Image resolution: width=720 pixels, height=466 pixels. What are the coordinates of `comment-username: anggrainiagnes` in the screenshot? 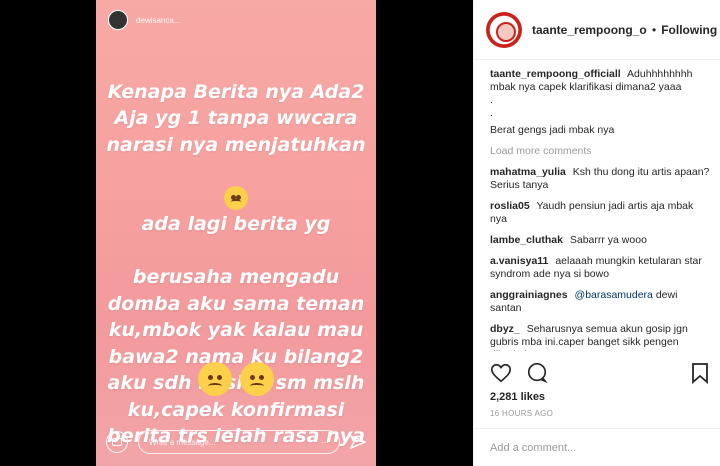 It's located at (529, 295).